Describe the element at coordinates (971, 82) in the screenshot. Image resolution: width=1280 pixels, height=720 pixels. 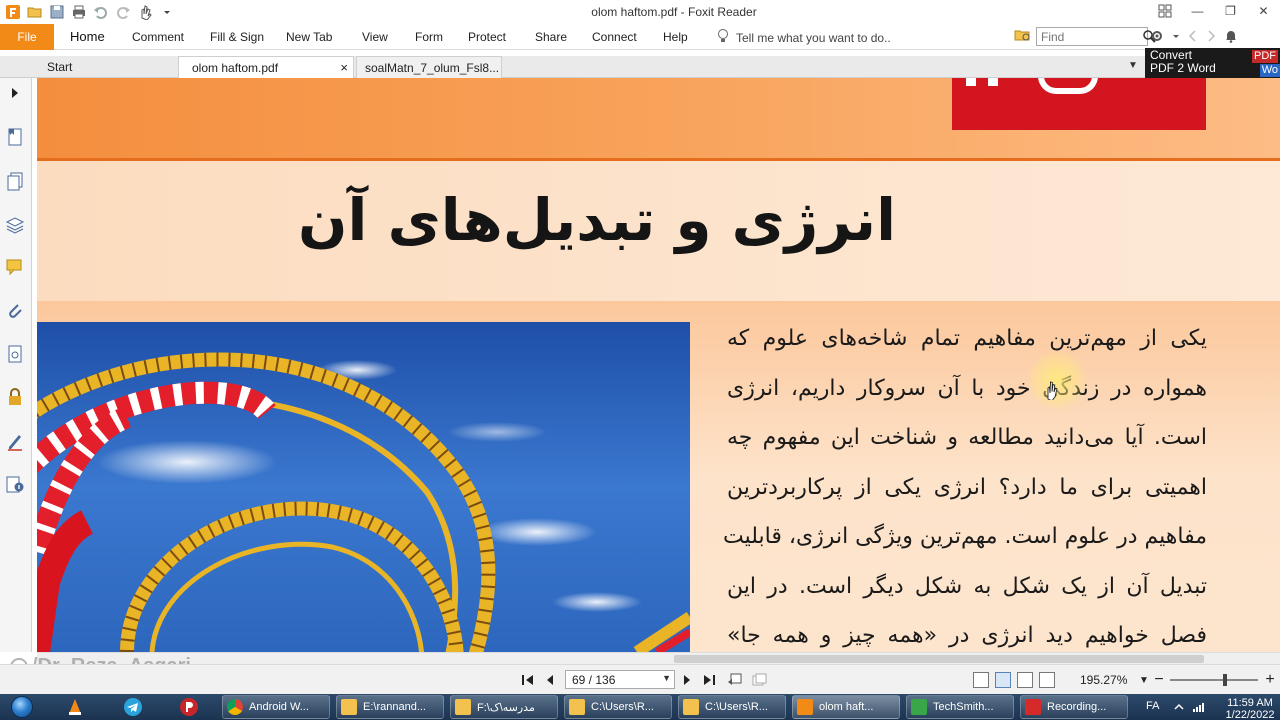
I see `chapter-box-mark-left` at that location.